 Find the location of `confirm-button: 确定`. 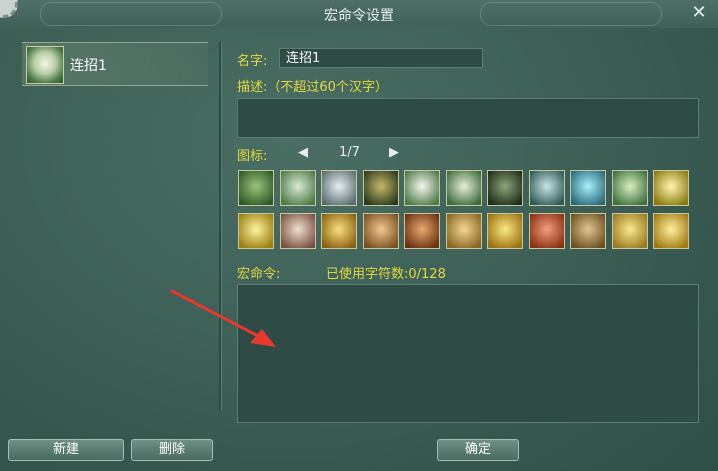

confirm-button: 确定 is located at coordinates (478, 450).